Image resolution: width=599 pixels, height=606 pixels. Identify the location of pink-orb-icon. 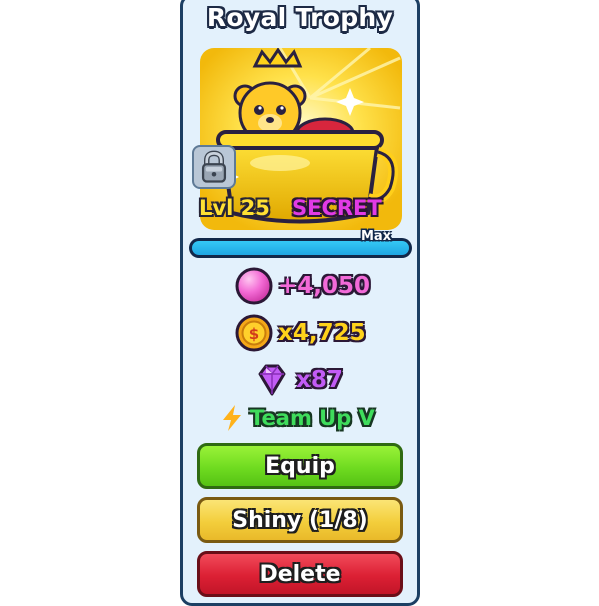
(254, 286).